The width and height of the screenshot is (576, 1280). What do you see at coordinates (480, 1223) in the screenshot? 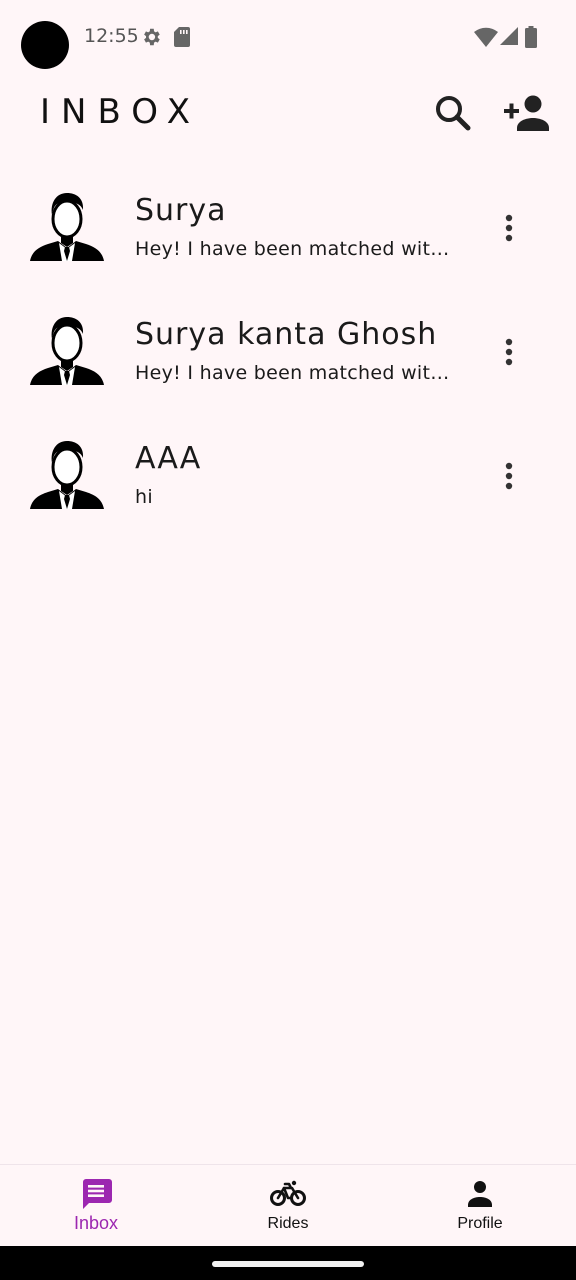
I see `nav-label: Profile` at bounding box center [480, 1223].